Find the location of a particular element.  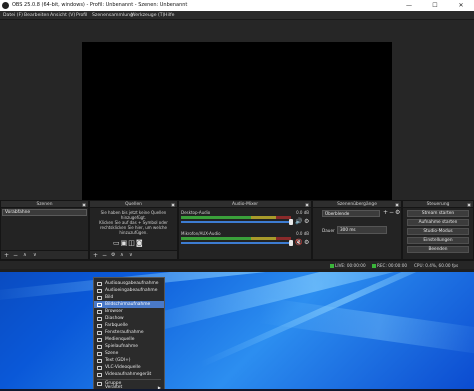

scene-icon is located at coordinates (99, 353).